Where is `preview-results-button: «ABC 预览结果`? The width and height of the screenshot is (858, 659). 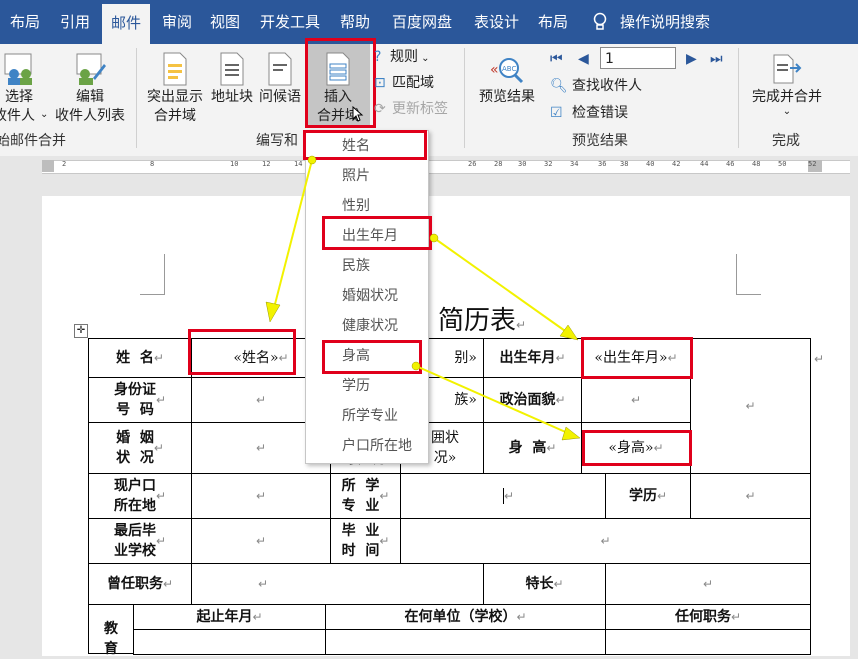
preview-results-button: «ABC 预览结果 is located at coordinates (507, 79).